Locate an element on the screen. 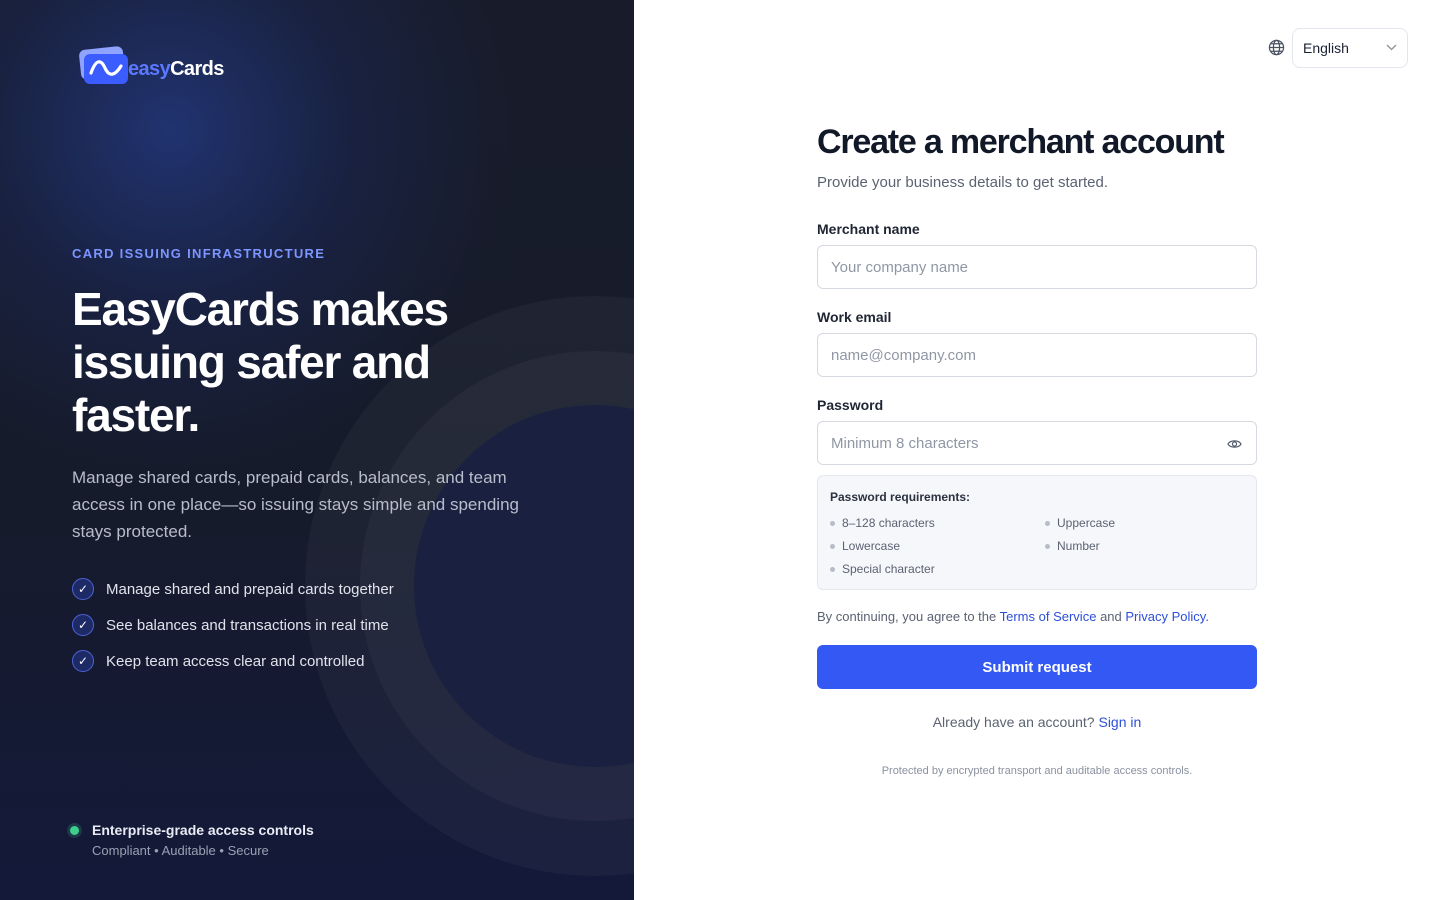 The width and height of the screenshot is (1440, 900). language-select: English is located at coordinates (1350, 48).